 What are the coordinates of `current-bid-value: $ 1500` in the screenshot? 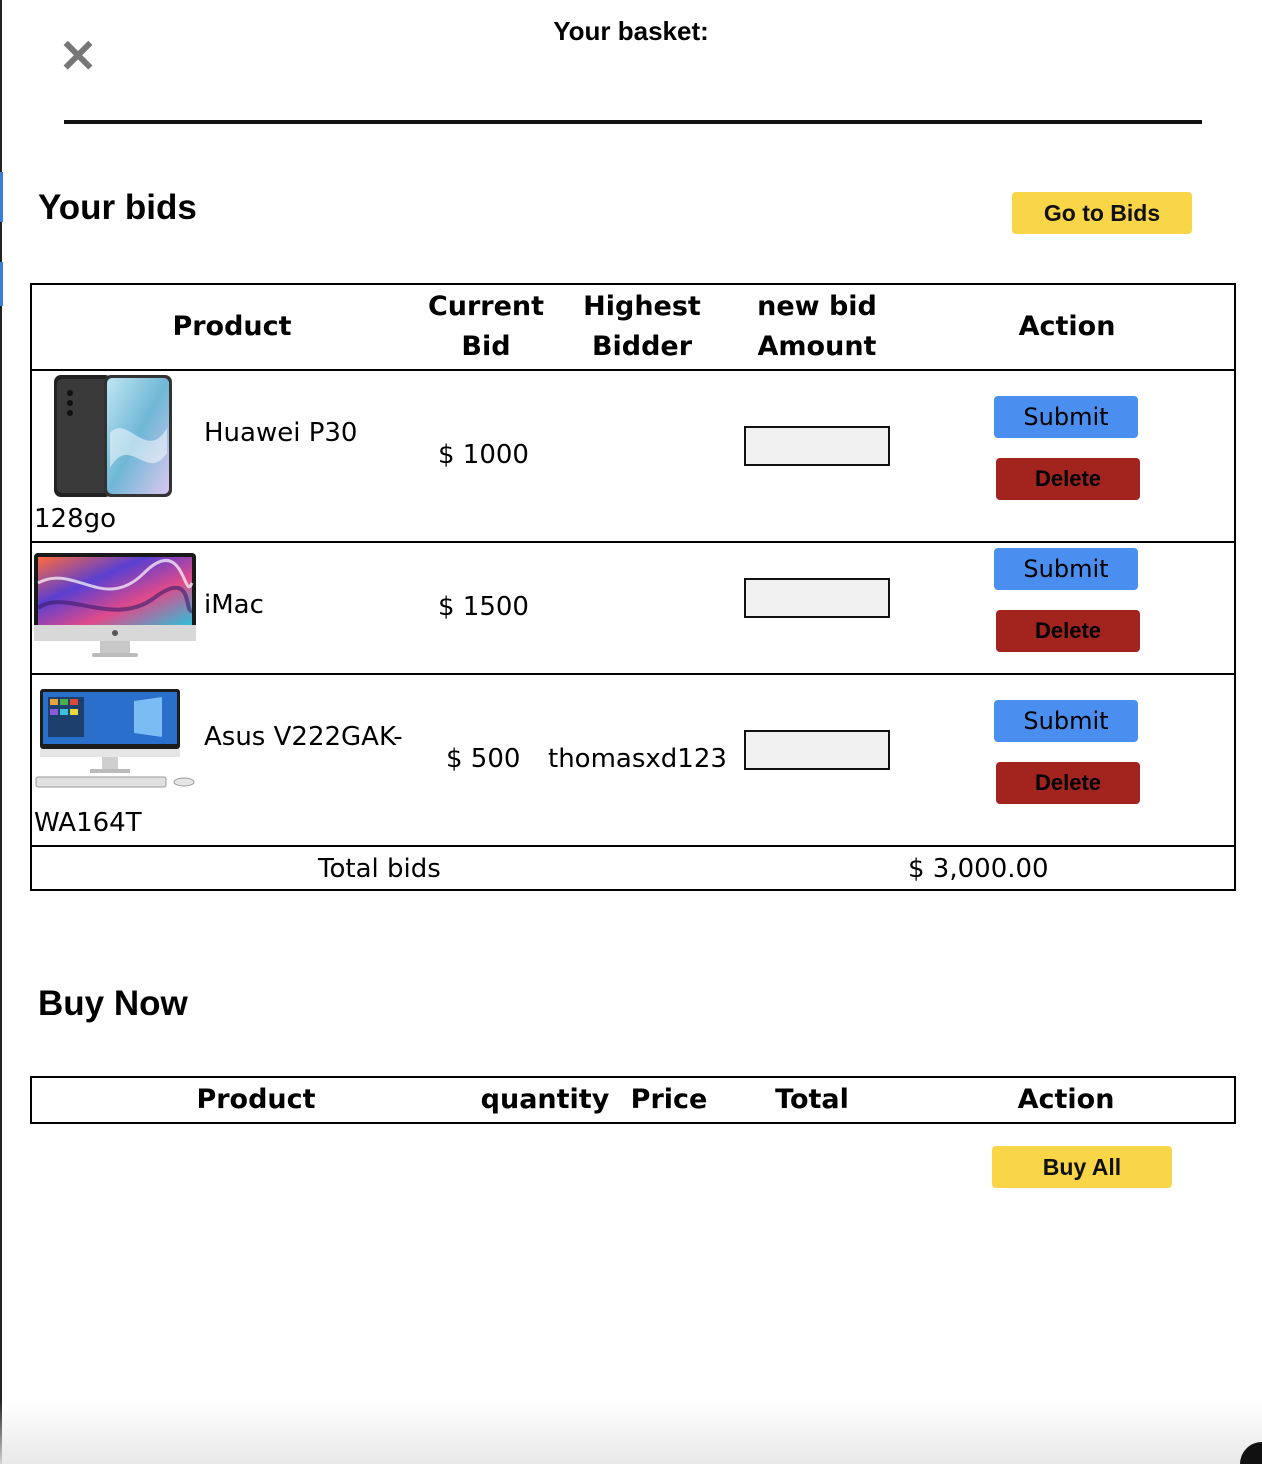 It's located at (483, 607).